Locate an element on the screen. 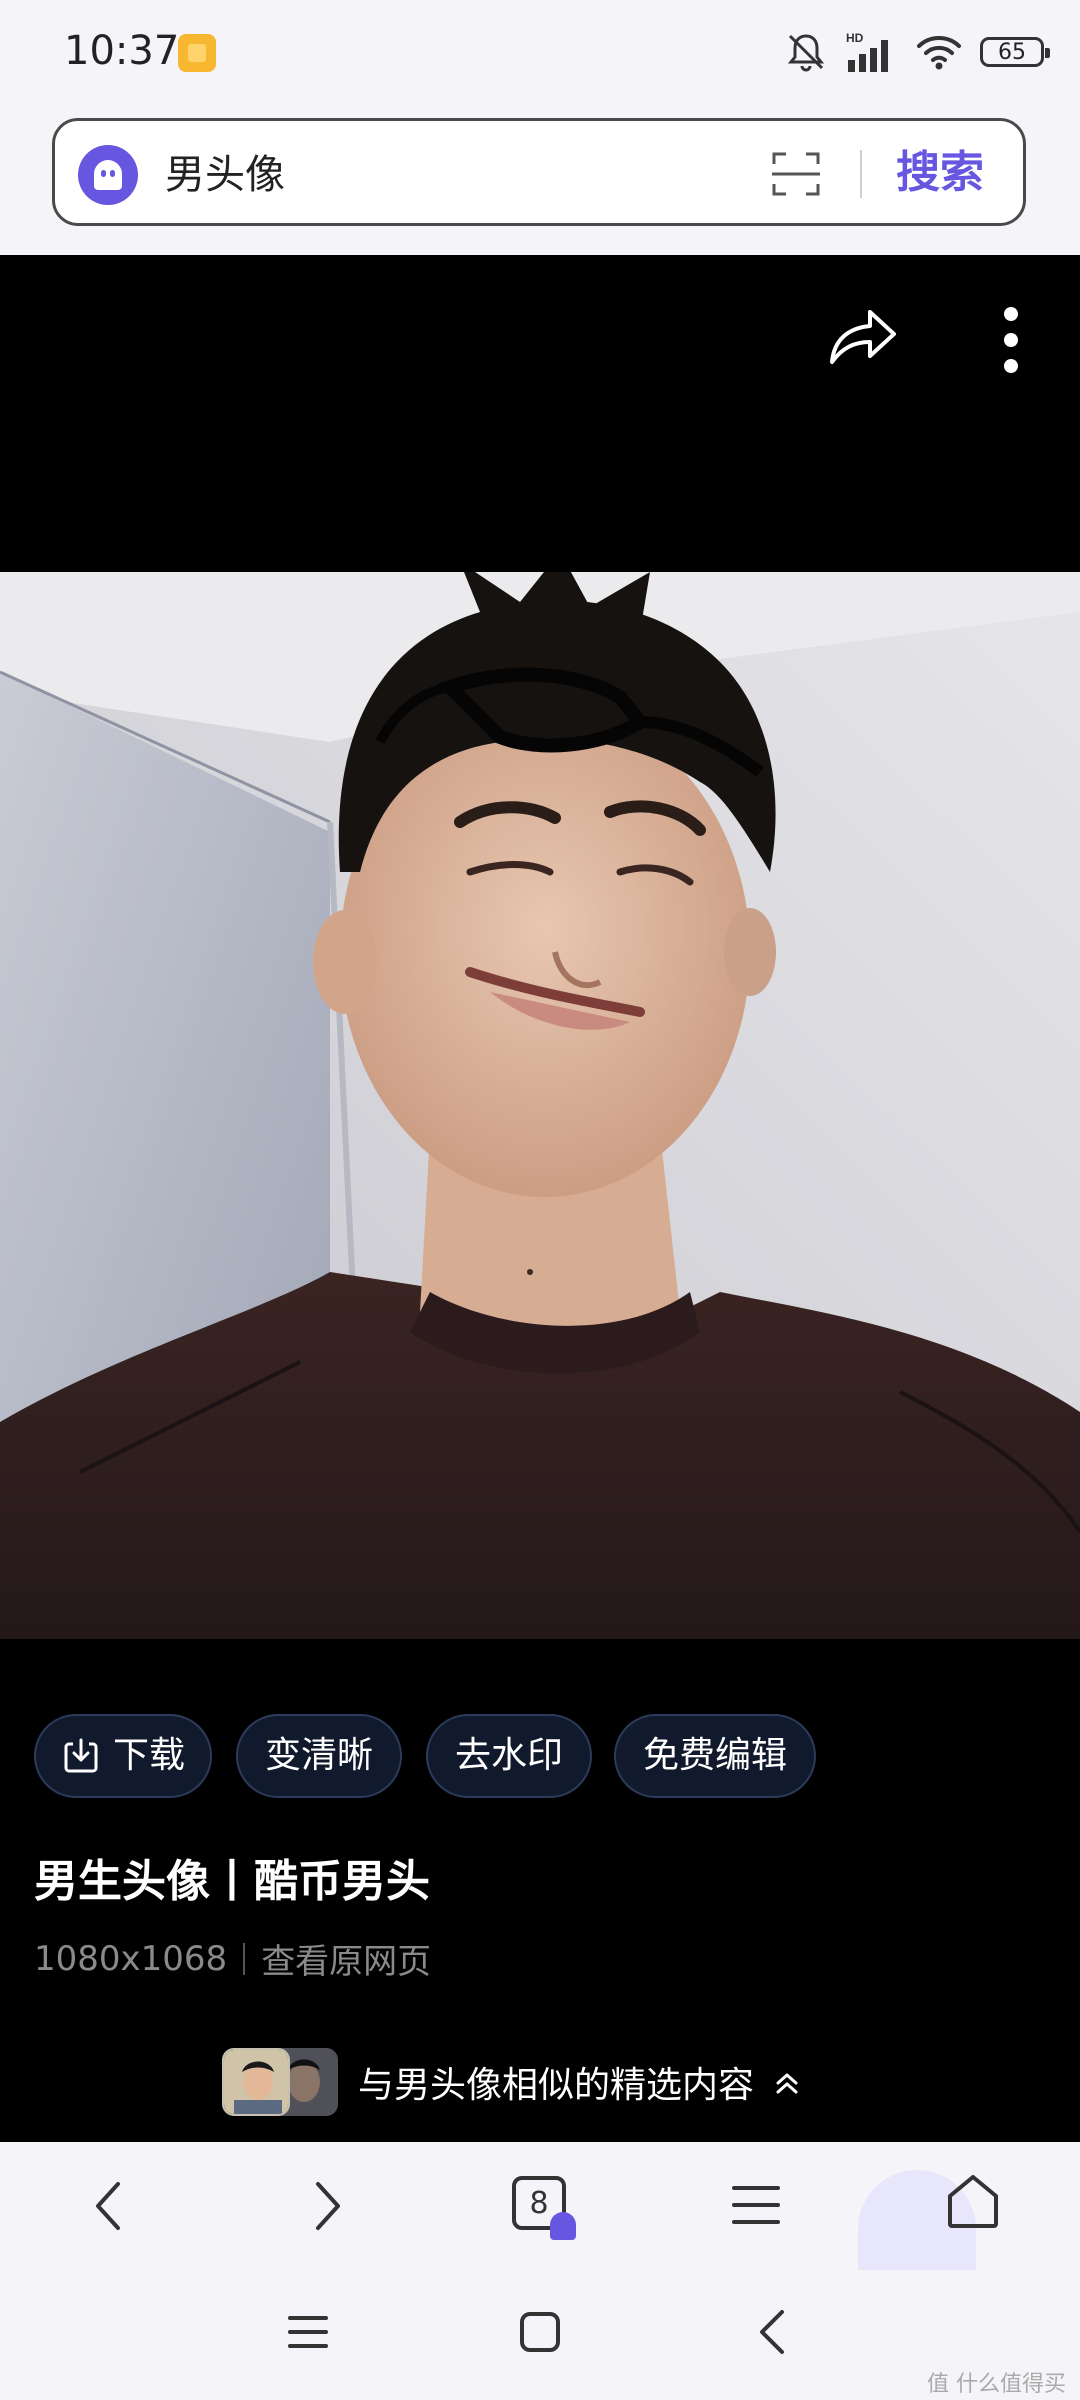 Image resolution: width=1080 pixels, height=2400 pixels. scan-icon is located at coordinates (796, 174).